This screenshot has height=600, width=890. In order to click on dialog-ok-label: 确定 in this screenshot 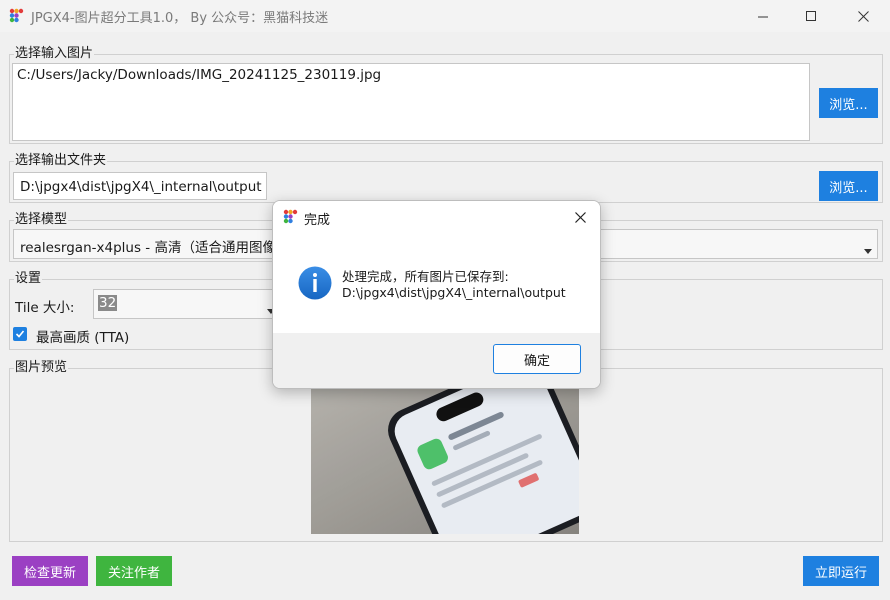, I will do `click(536, 361)`.